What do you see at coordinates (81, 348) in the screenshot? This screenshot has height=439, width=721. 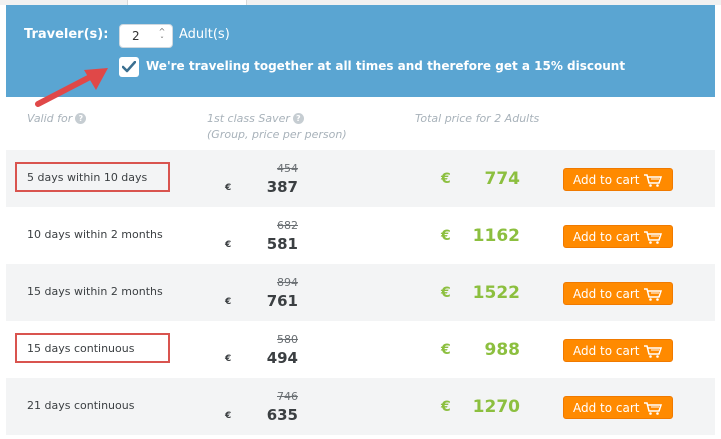 I see `validity-text: 15 days continuous` at bounding box center [81, 348].